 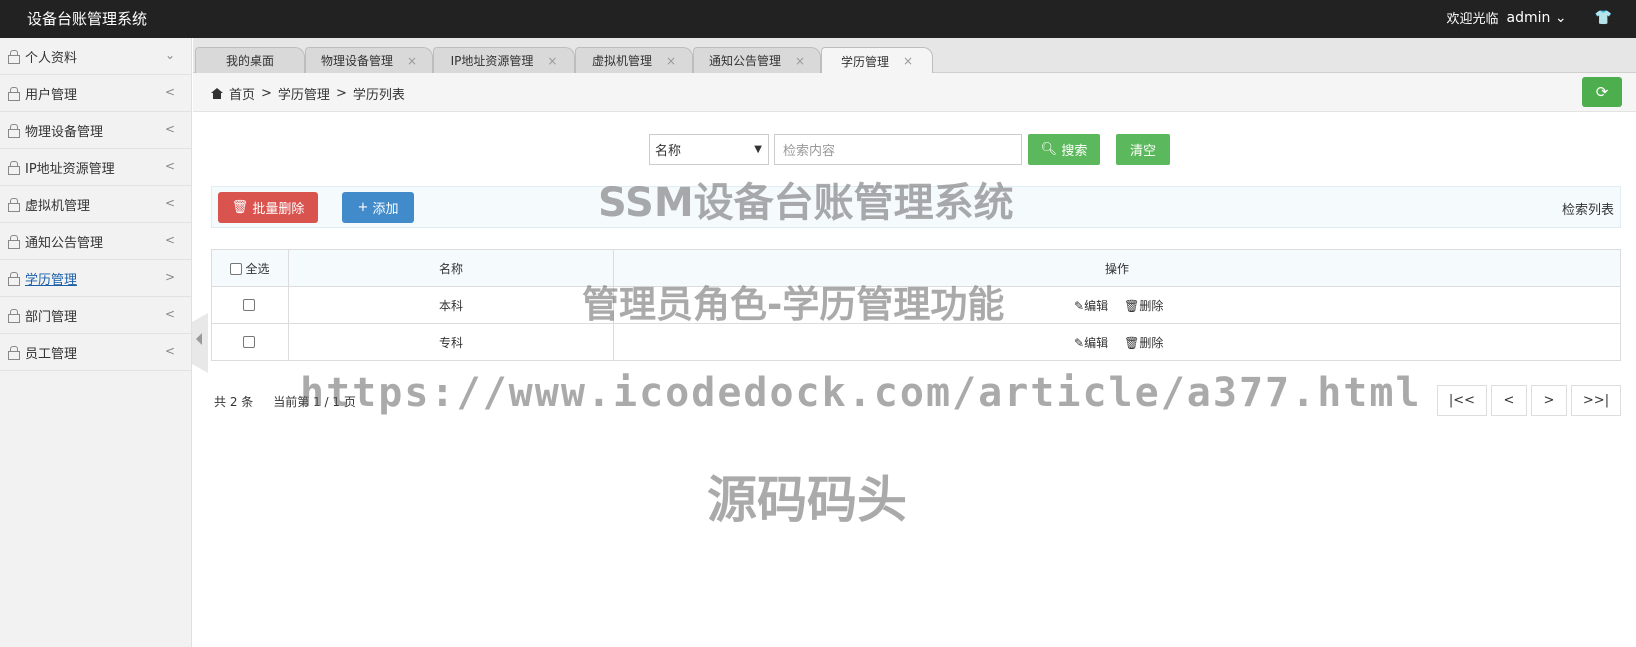 I want to click on breadcrumb-level1: 学历管理, so click(x=303, y=95).